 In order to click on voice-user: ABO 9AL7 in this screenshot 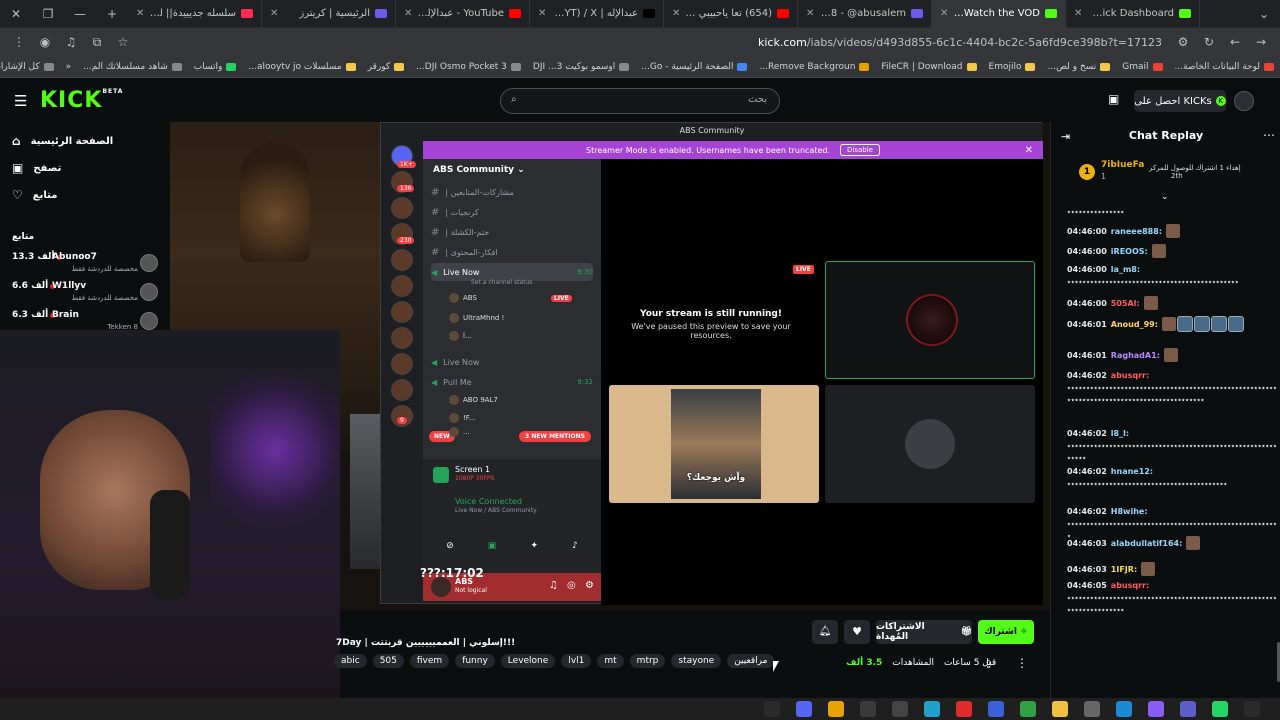, I will do `click(473, 400)`.